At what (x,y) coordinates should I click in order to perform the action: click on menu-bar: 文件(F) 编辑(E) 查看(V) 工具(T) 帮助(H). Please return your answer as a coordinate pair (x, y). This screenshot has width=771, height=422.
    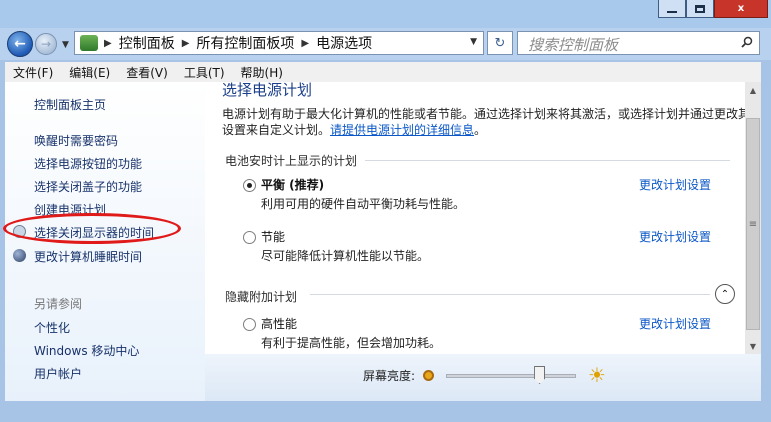
    Looking at the image, I should click on (385, 72).